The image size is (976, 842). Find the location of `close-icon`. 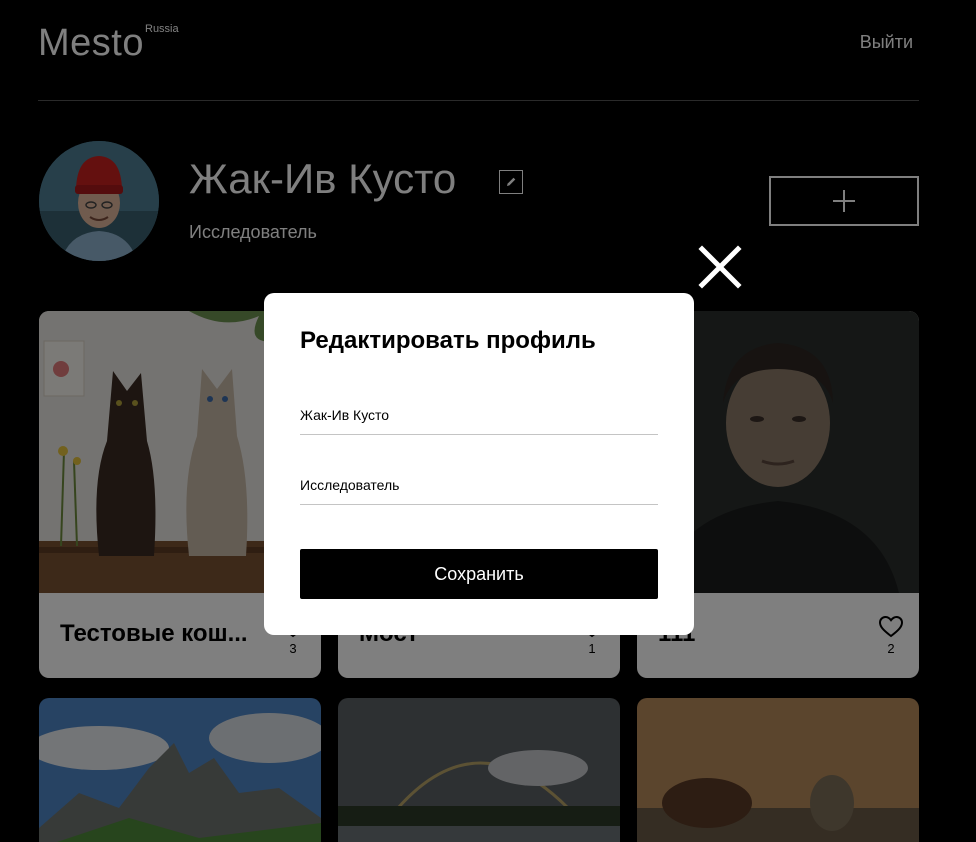

close-icon is located at coordinates (720, 267).